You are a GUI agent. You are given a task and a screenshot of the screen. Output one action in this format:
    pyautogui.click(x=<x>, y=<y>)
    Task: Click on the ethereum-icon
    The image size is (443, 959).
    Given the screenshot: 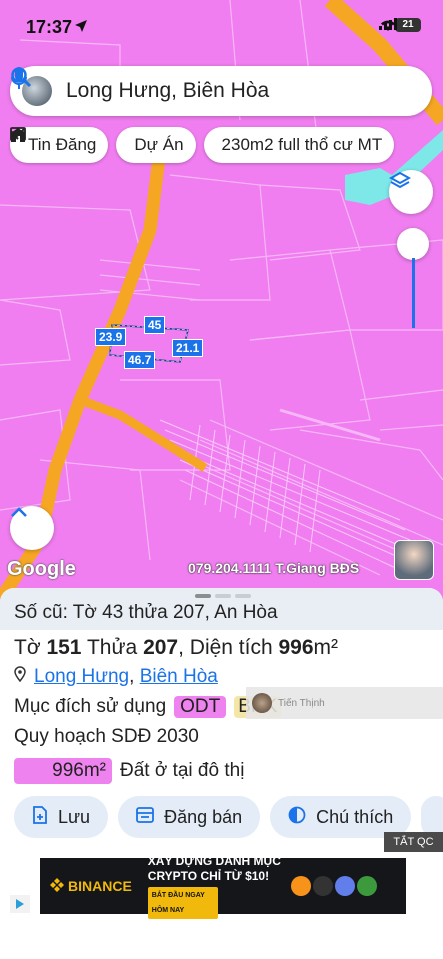 What is the action you would take?
    pyautogui.click(x=344, y=886)
    